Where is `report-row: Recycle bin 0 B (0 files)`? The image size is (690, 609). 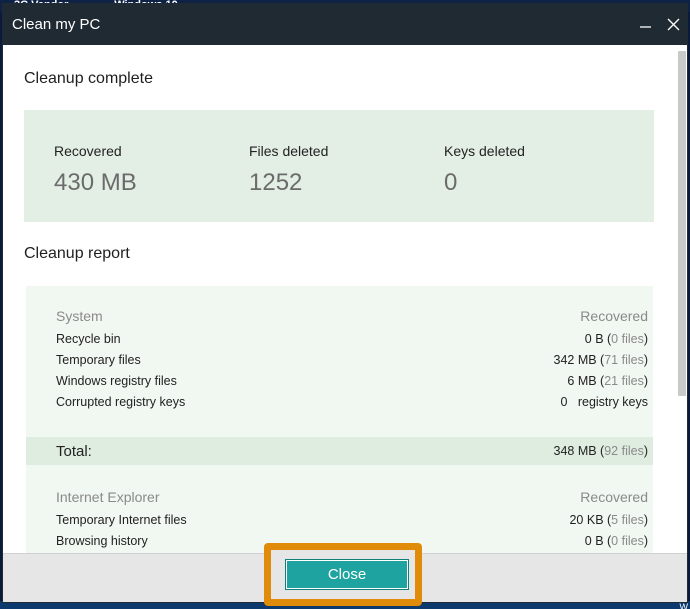 report-row: Recycle bin 0 B (0 files) is located at coordinates (352, 339).